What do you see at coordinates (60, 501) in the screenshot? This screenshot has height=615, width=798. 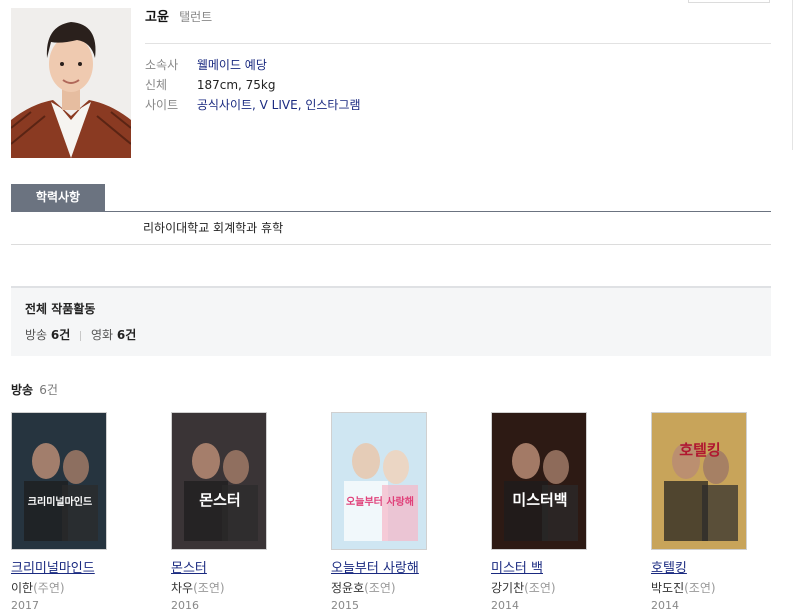 I see `poster-title: 크리미널마인드` at bounding box center [60, 501].